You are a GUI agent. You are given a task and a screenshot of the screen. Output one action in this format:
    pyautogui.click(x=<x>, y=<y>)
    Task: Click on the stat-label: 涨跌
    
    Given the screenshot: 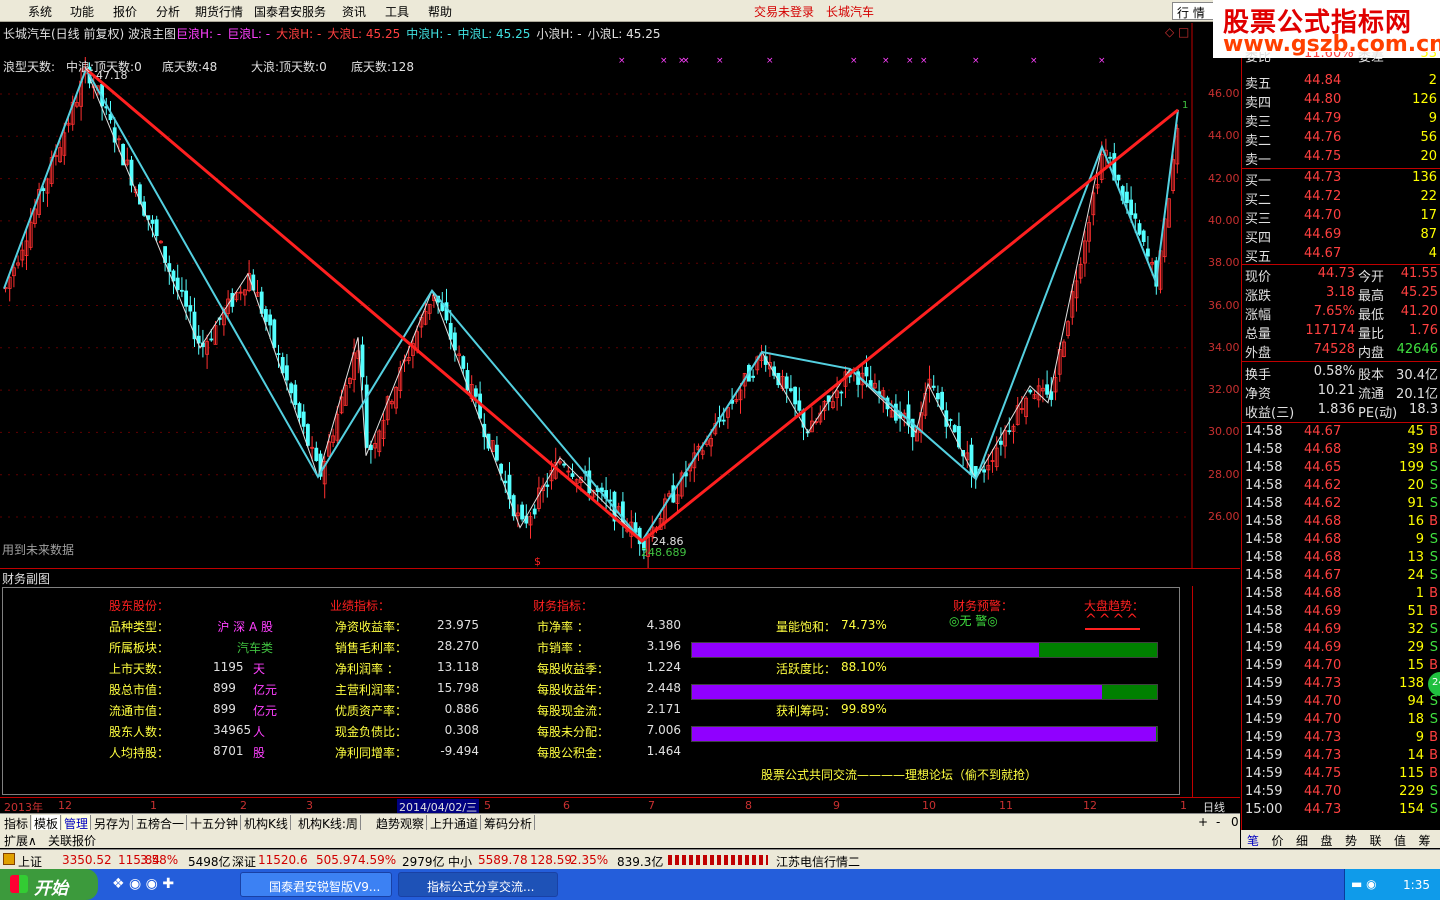 What is the action you would take?
    pyautogui.click(x=1258, y=296)
    